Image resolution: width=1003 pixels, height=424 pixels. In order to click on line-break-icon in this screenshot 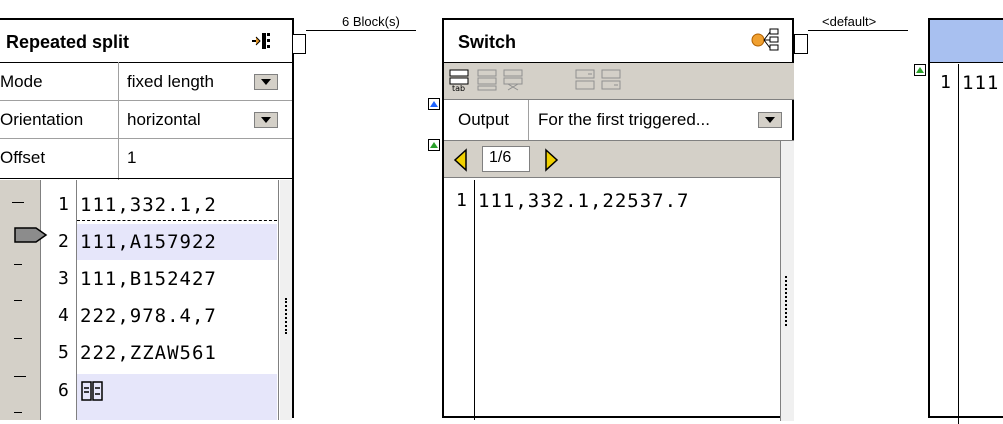, I will do `click(92, 391)`.